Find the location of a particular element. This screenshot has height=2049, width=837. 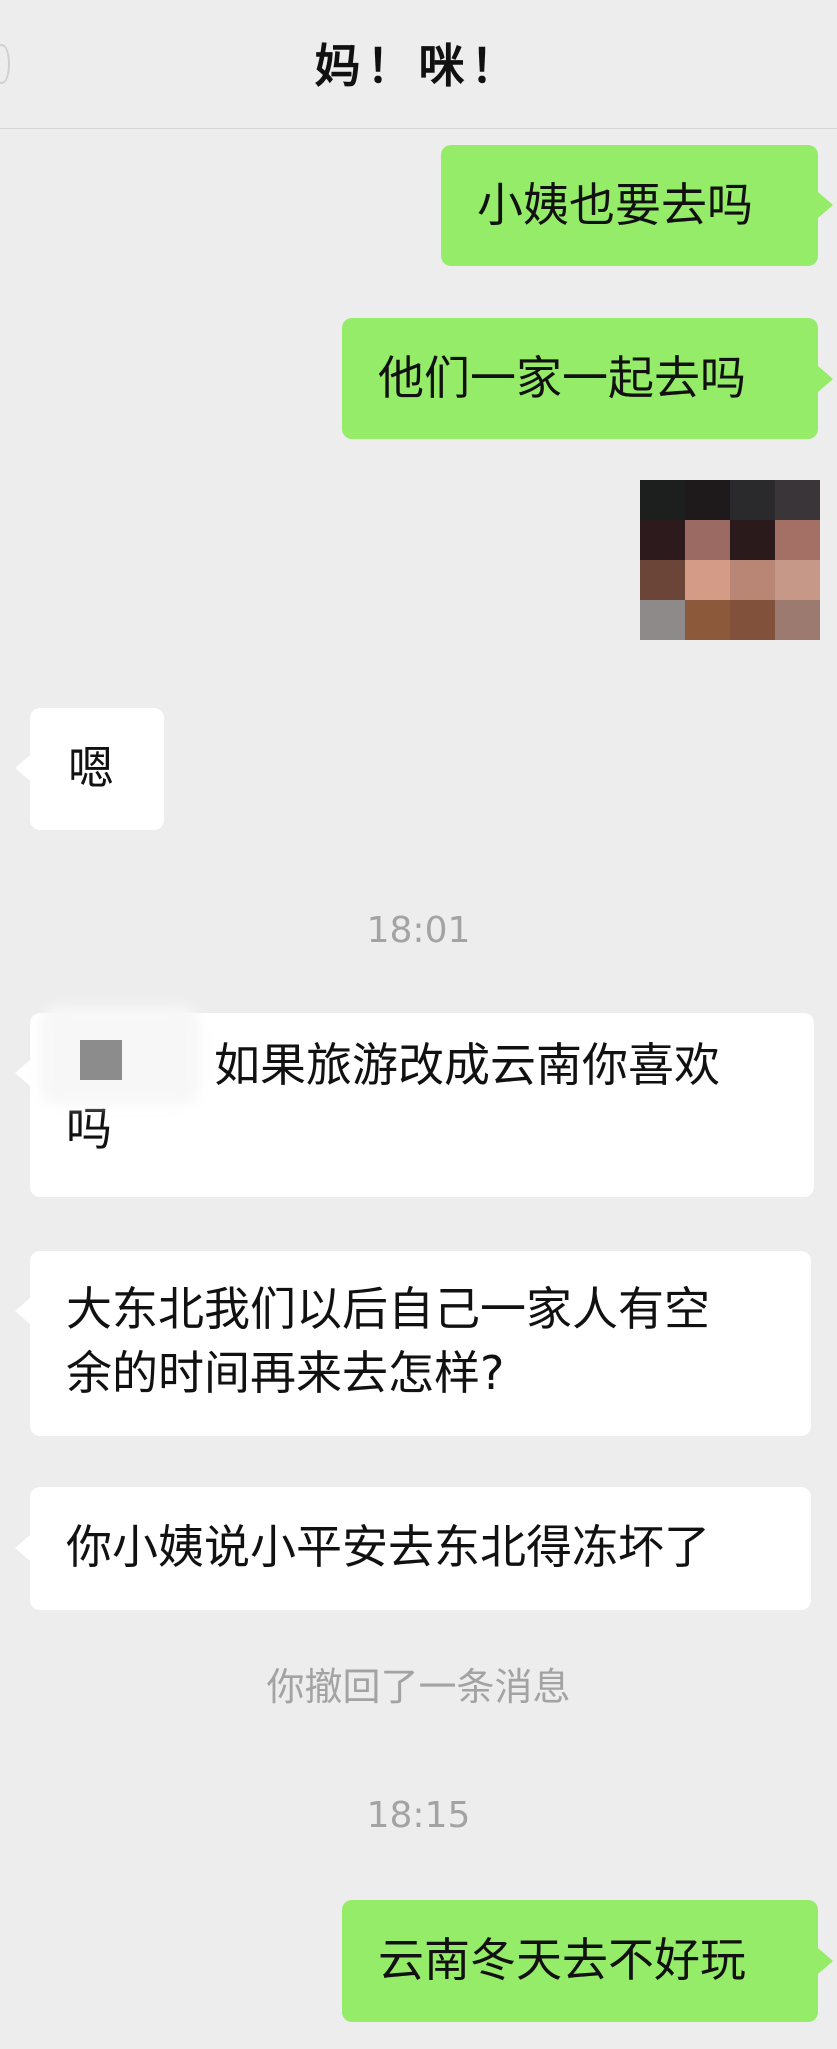

redaction-block is located at coordinates (101, 1060).